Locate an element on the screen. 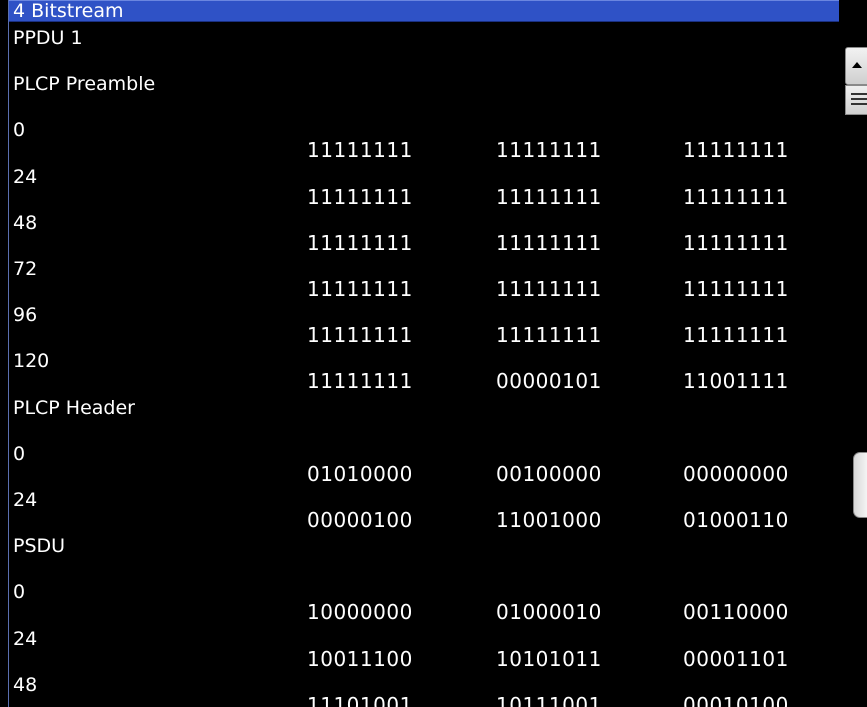  bitstream-row: 120 11111111 00000101 11001111 is located at coordinates (424, 369).